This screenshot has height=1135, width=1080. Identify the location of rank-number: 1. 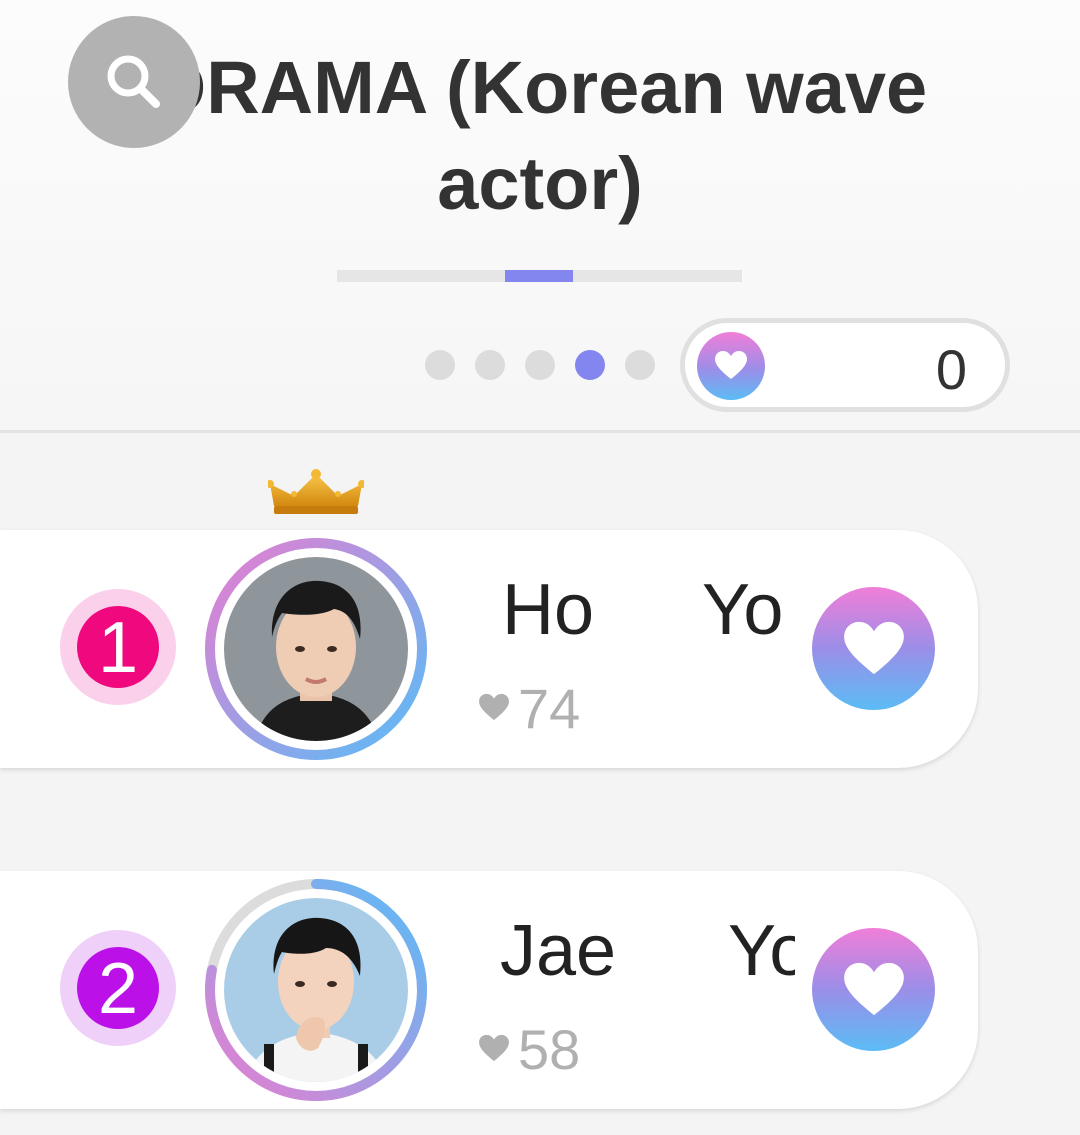
(118, 647).